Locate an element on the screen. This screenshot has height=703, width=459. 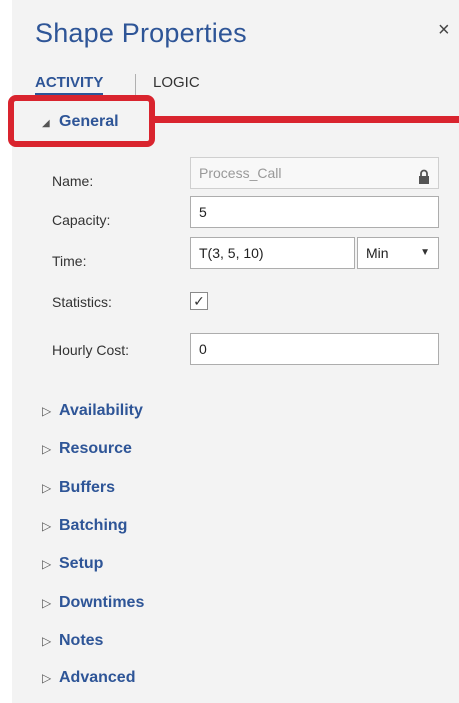
section-downtimes: ▷ Downtimes is located at coordinates (93, 603).